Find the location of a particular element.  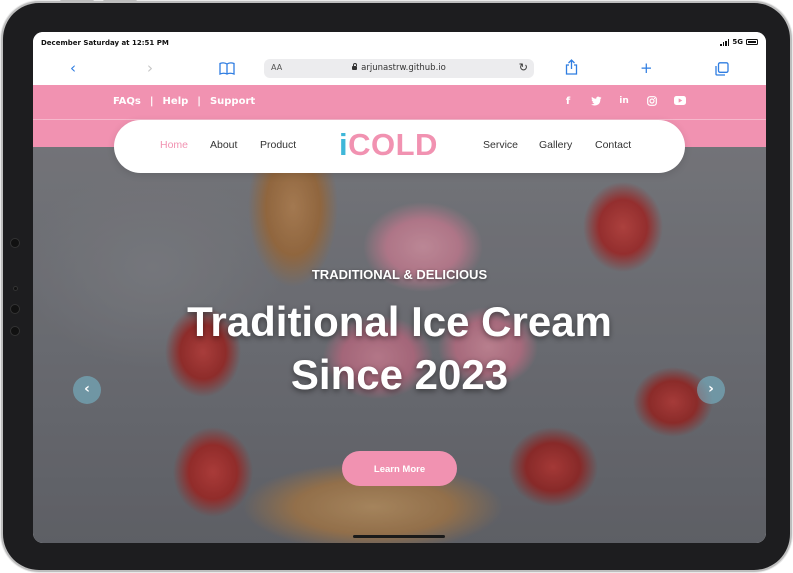

top-links: FAQs | Help | Support is located at coordinates (184, 101).